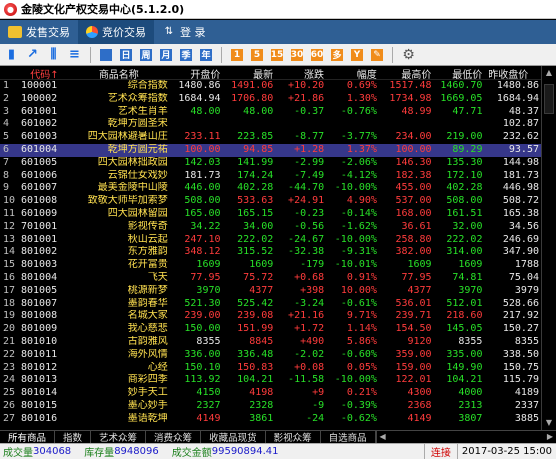  What do you see at coordinates (300, 72) in the screenshot?
I see `column-header: 涨跌` at bounding box center [300, 72].